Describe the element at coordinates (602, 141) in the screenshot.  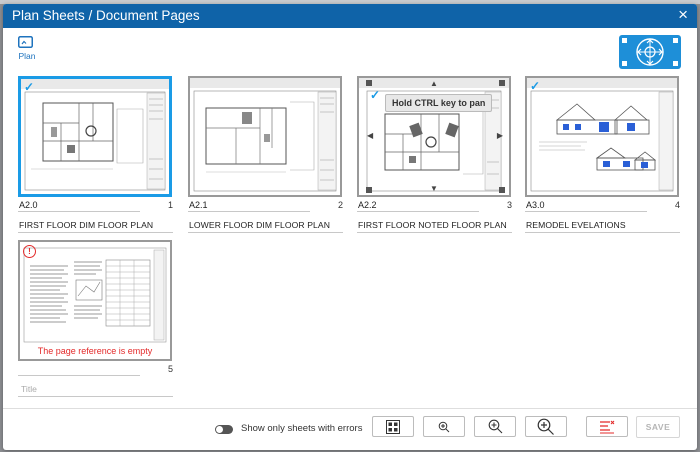
I see `elevations-drawing` at that location.